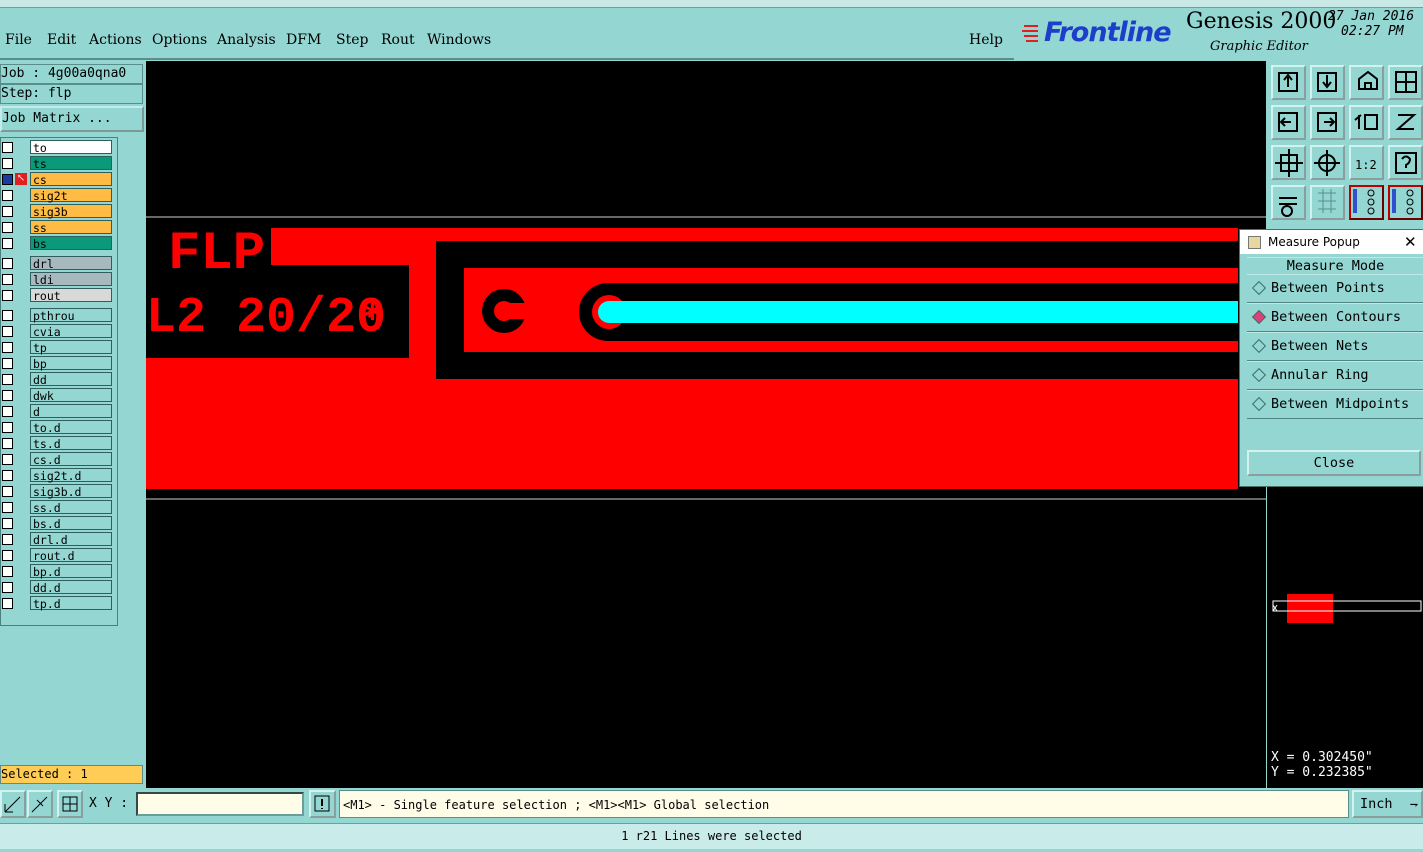 This screenshot has height=852, width=1423. I want to click on layer-row-sig2t-d: sig2t.d, so click(58, 475).